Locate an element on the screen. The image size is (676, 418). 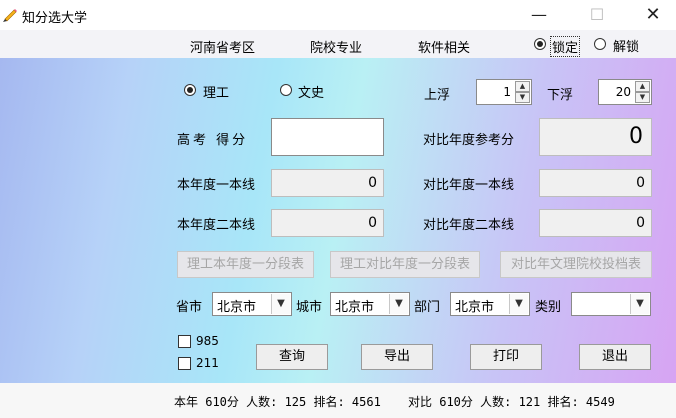
cur-first-line-value: 0 is located at coordinates (327, 183).